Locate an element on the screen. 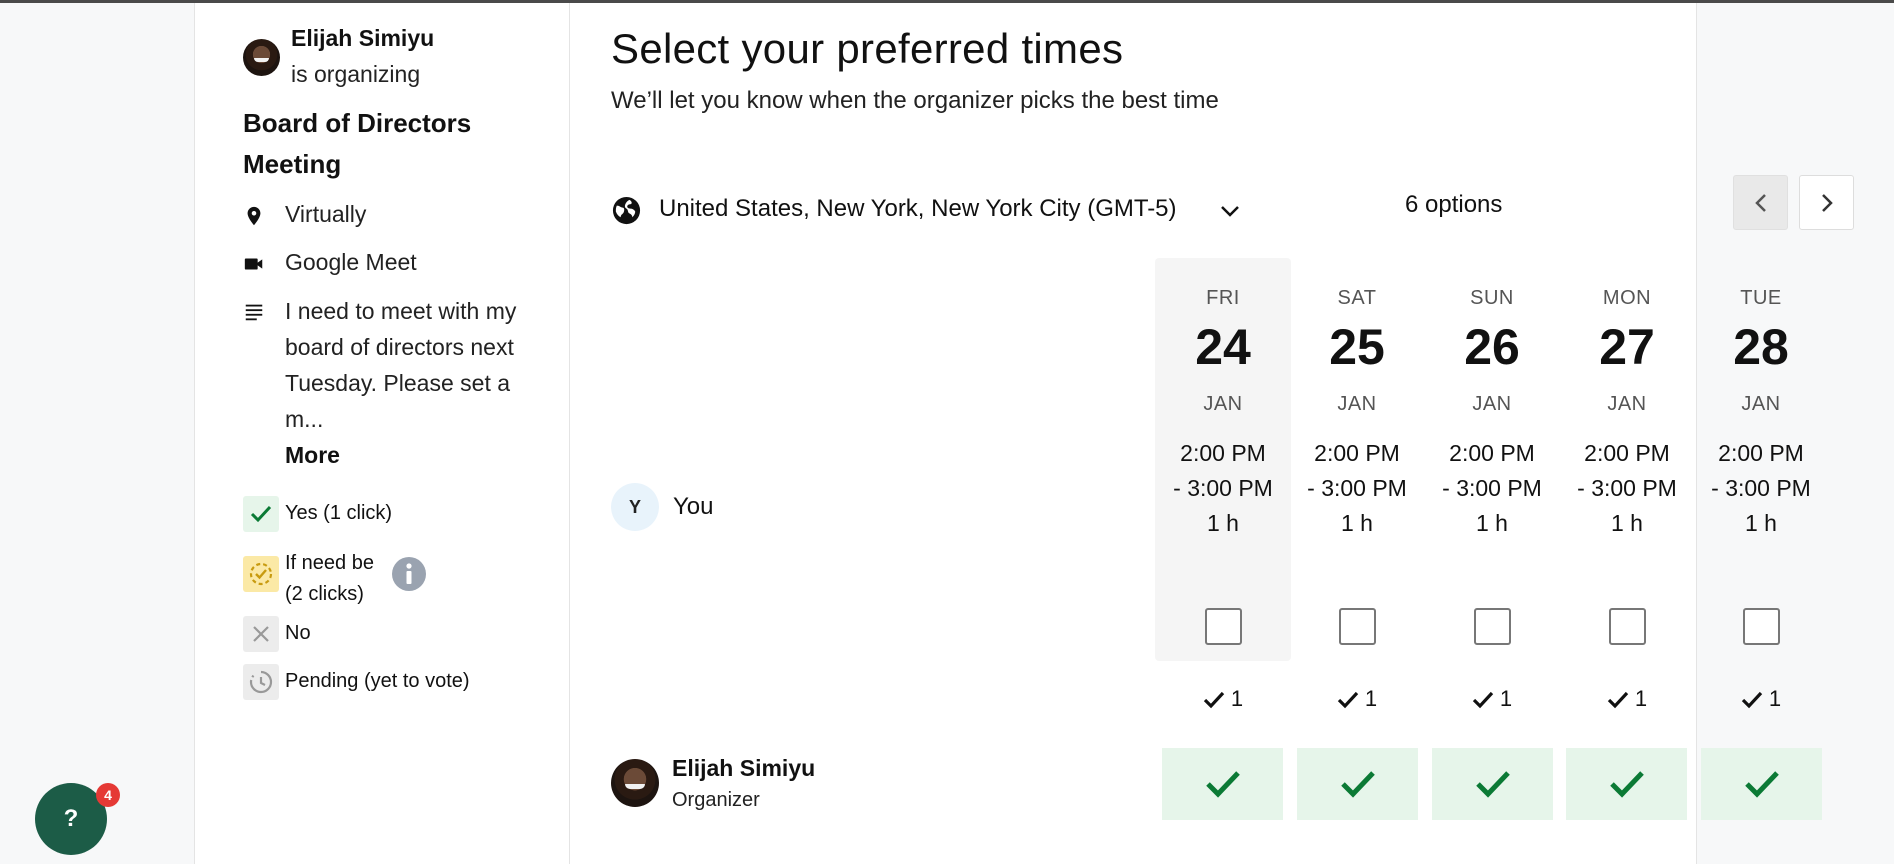 The image size is (1894, 864). time-option-column: MON 27 JAN 2:00 PM - 3:00 PM 1 h is located at coordinates (1627, 459).